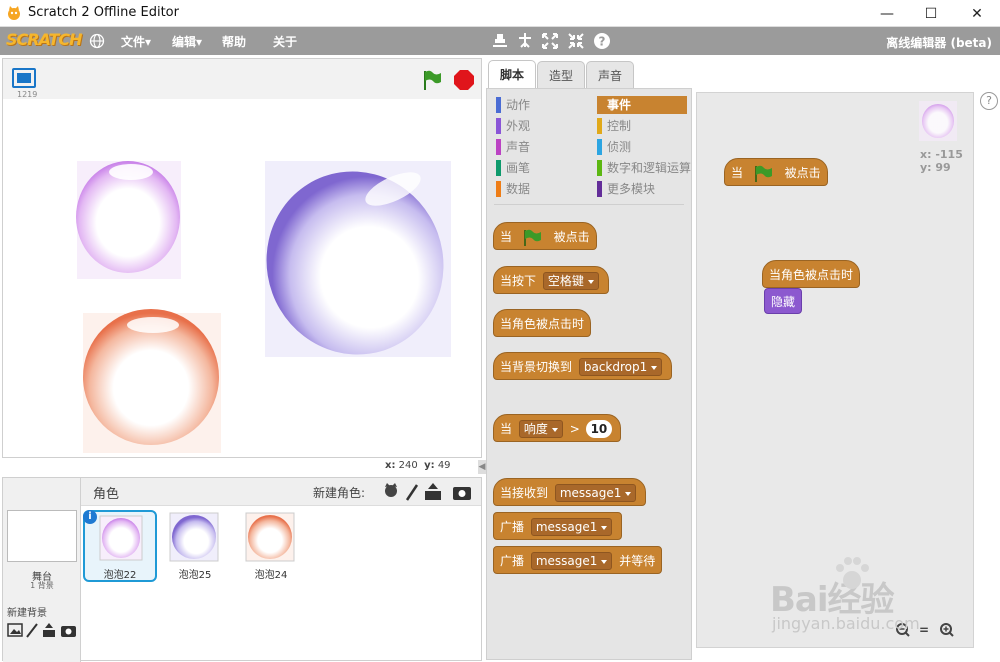 This screenshot has height=662, width=1000. Describe the element at coordinates (195, 575) in the screenshot. I see `sprite-name: 泡泡25` at that location.